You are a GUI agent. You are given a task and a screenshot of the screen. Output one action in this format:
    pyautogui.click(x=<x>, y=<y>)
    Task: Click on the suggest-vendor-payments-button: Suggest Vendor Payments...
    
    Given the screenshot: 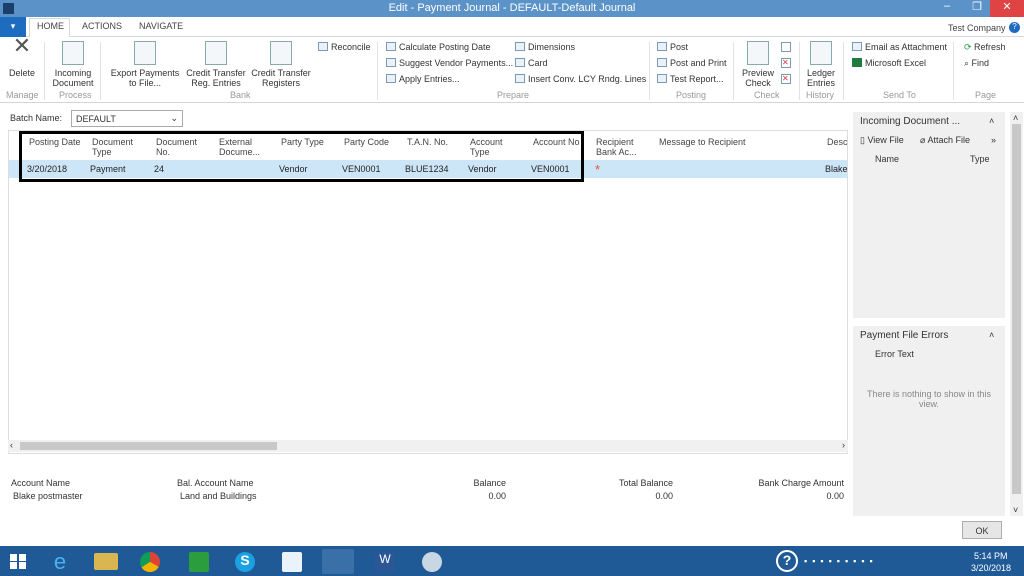 What is the action you would take?
    pyautogui.click(x=449, y=63)
    